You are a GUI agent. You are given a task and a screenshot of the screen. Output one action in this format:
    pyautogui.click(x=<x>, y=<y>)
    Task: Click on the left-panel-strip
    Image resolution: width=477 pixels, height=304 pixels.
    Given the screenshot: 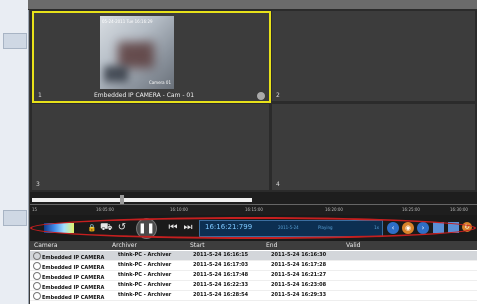 What is the action you would take?
    pyautogui.click(x=14, y=152)
    